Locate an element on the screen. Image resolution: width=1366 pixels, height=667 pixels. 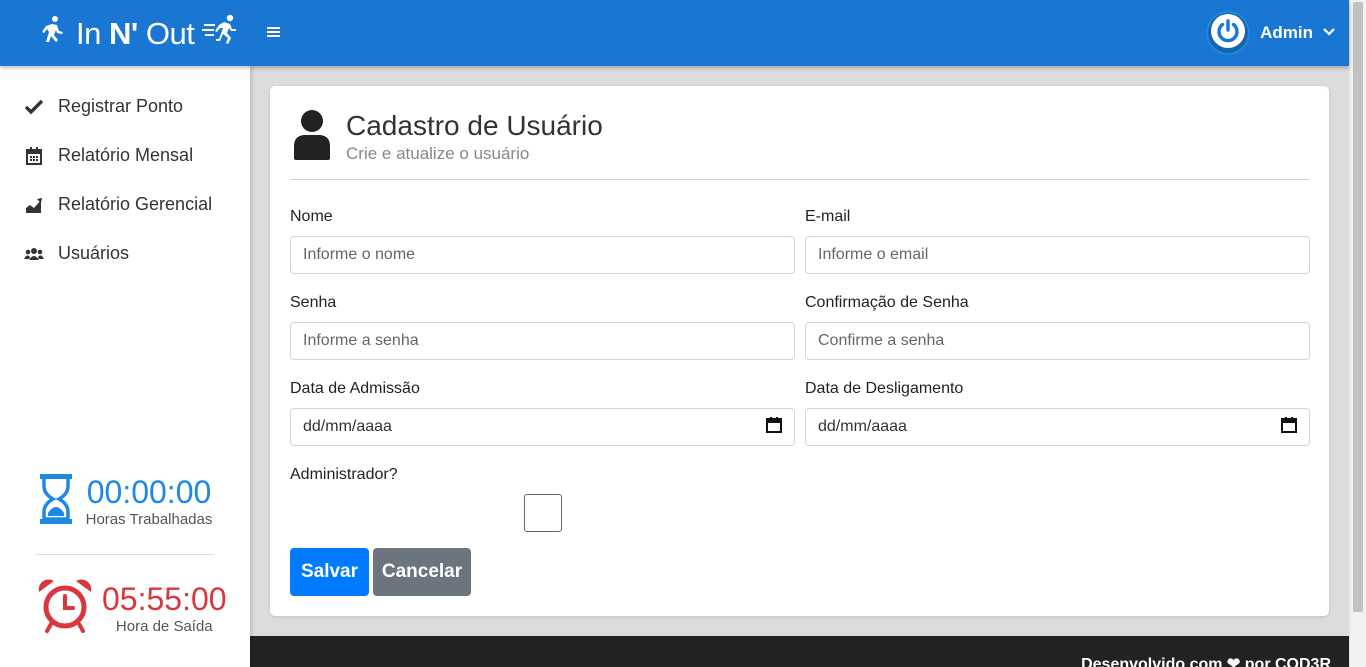
menu-toggle-button is located at coordinates (274, 34).